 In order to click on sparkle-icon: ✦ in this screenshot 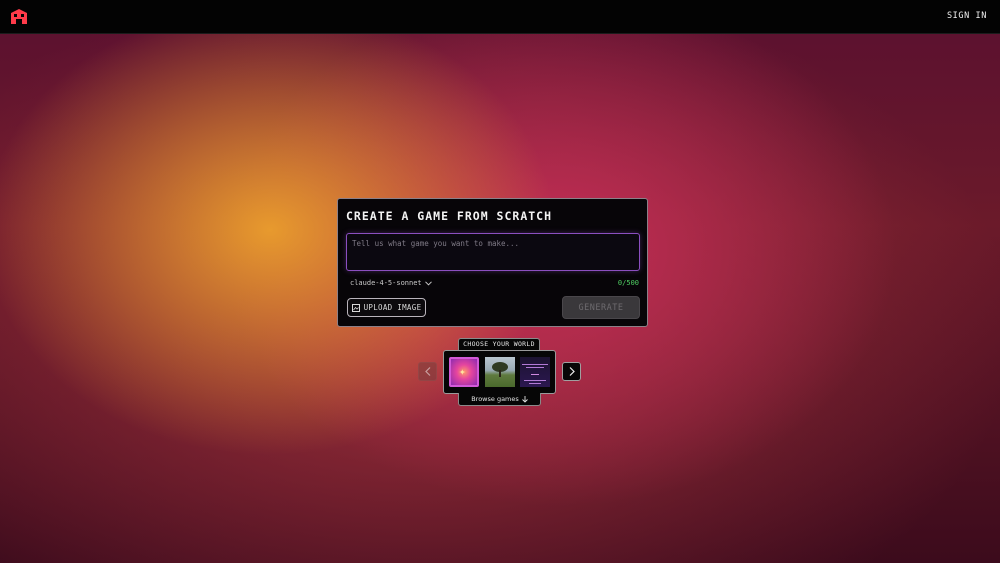, I will do `click(462, 371)`.